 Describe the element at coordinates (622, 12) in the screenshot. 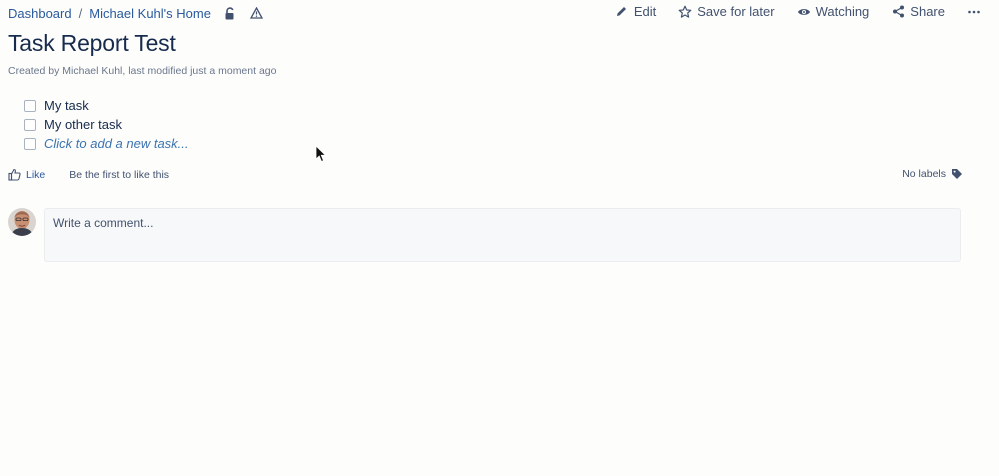

I see `pencil-icon` at that location.